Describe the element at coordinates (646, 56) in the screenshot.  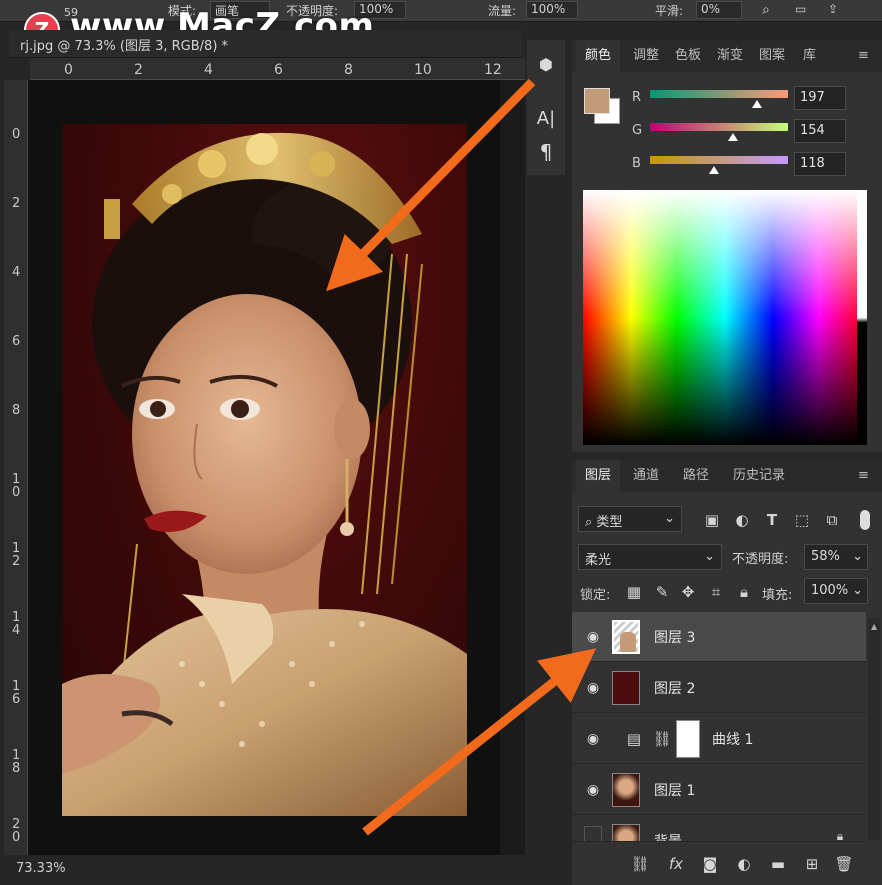
I see `tab-adjustments: 调整` at that location.